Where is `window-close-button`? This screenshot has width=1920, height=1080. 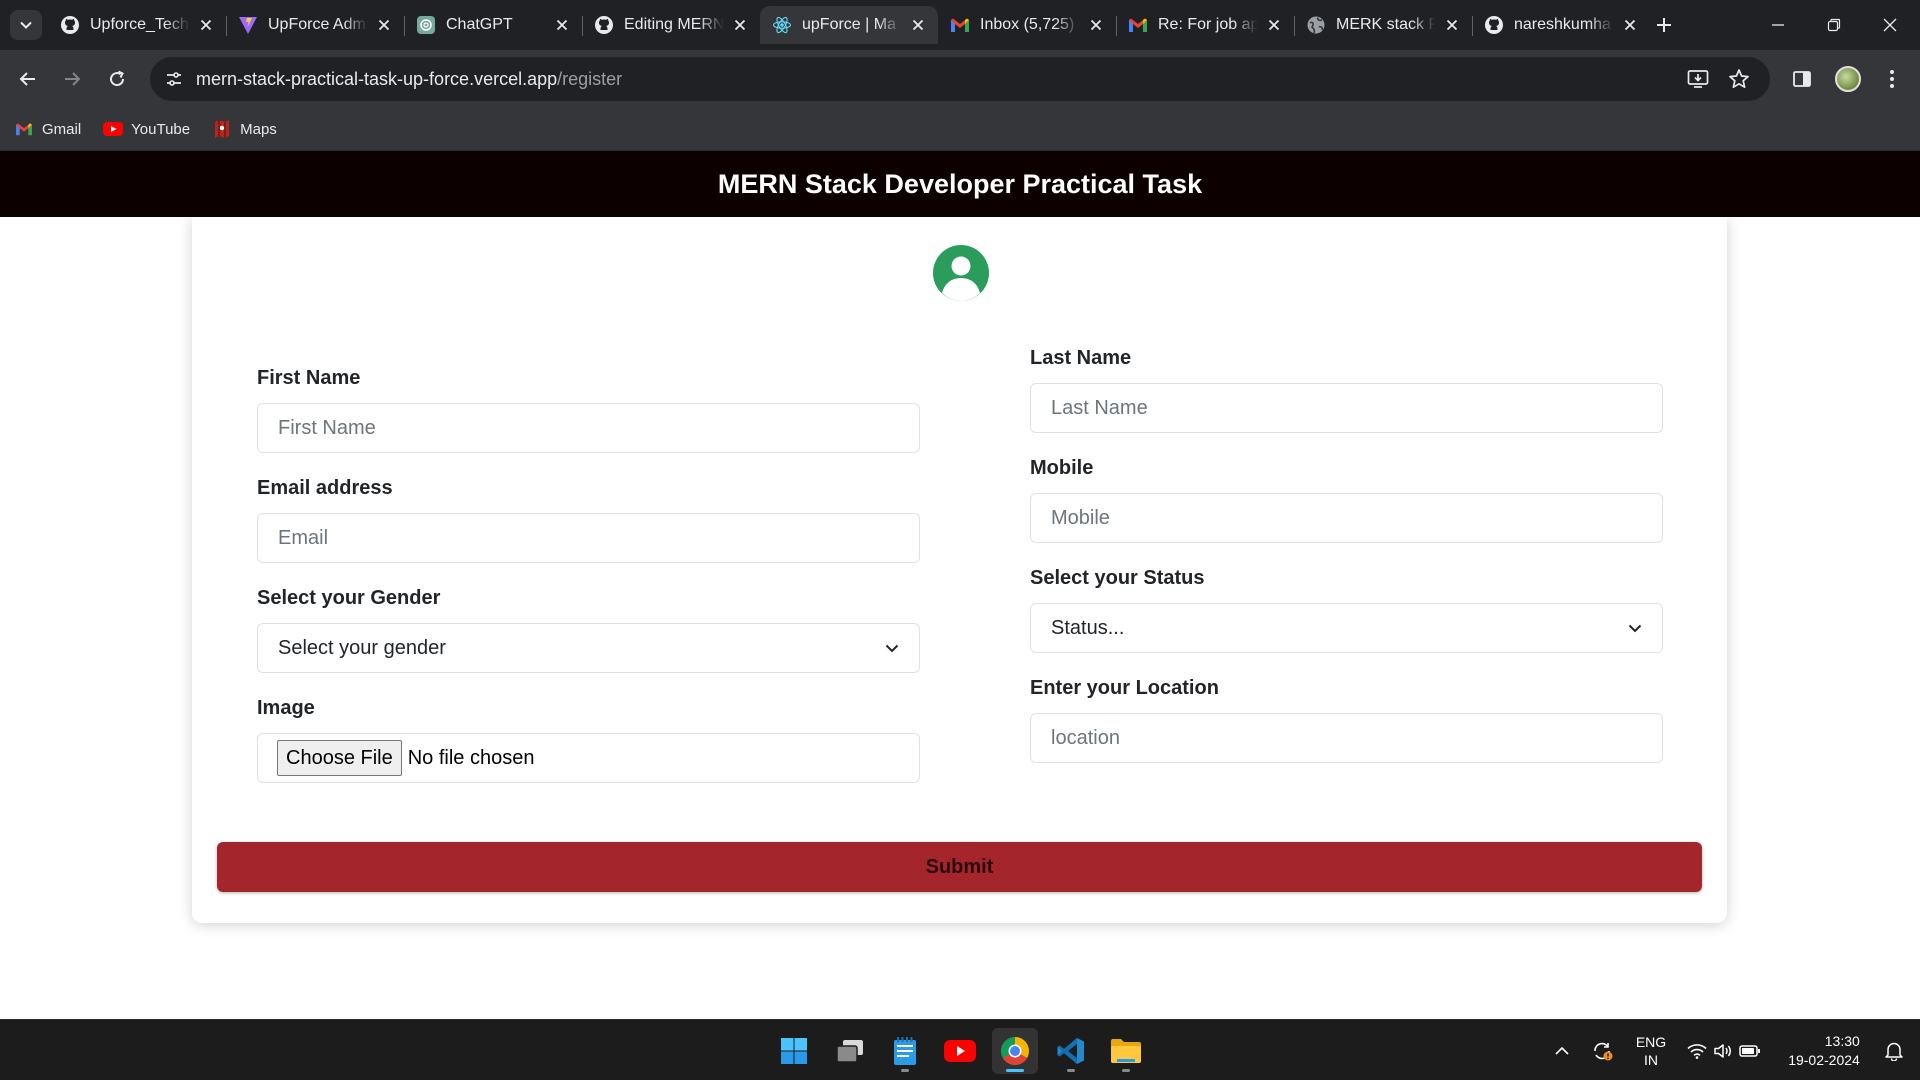 window-close-button is located at coordinates (1890, 25).